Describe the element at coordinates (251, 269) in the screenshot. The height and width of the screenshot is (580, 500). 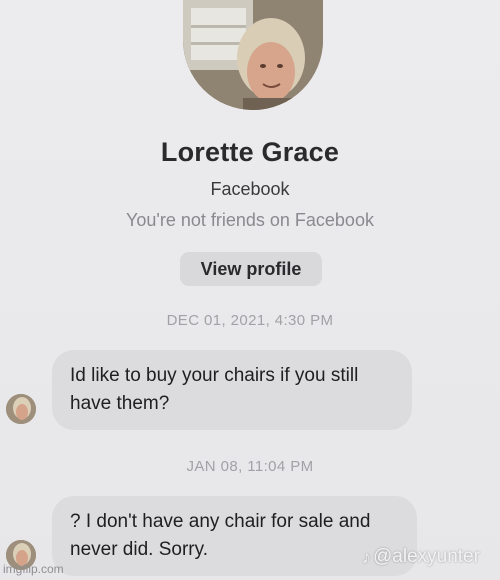
I see `view-profile-button: View profile` at that location.